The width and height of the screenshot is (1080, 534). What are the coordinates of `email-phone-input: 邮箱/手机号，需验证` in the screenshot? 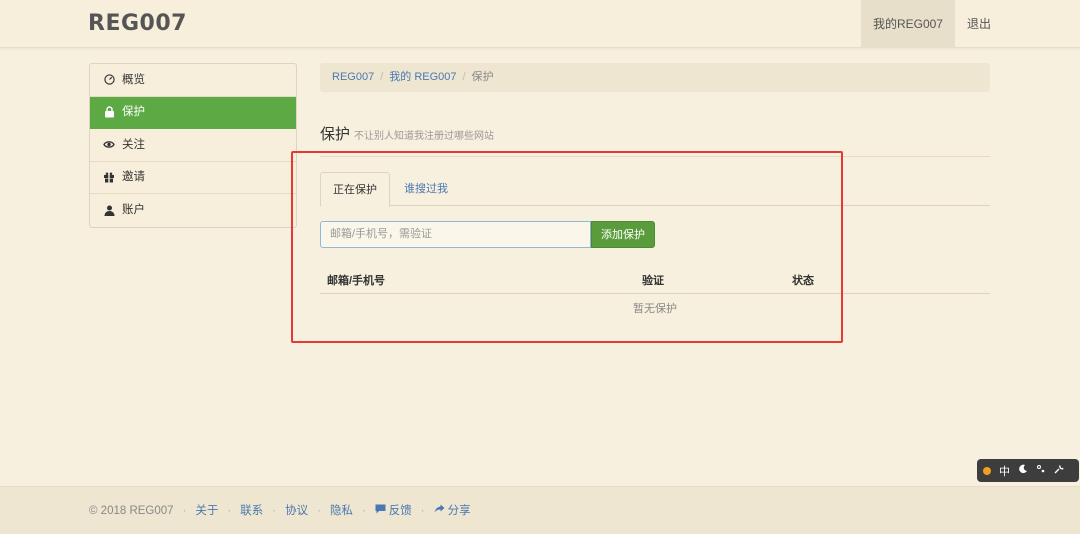 It's located at (455, 234).